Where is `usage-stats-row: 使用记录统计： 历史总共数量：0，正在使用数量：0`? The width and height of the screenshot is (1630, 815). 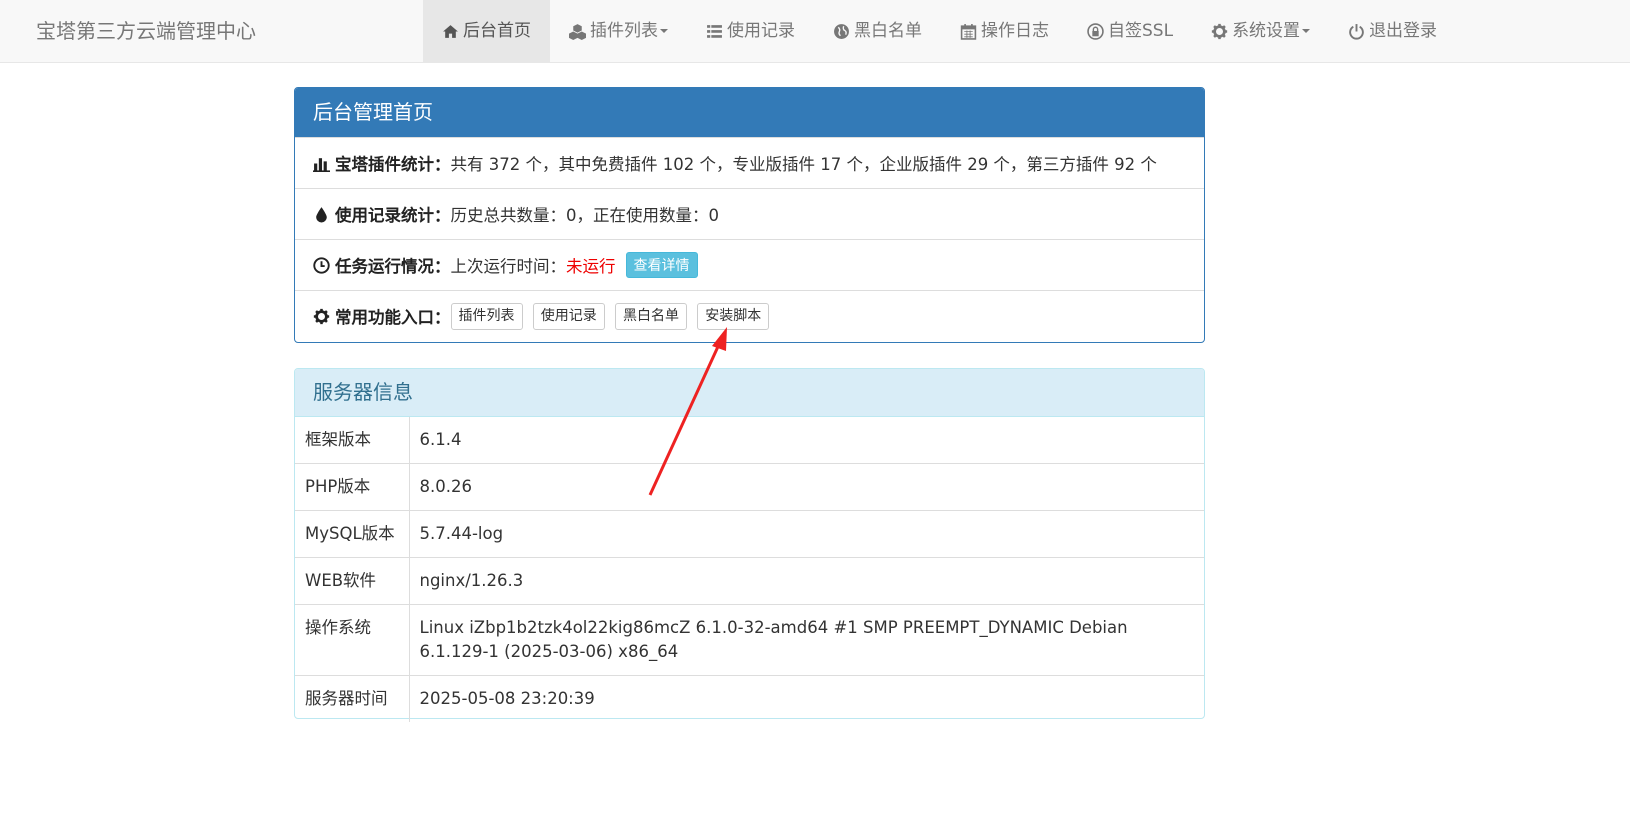
usage-stats-row: 使用记录统计： 历史总共数量：0，正在使用数量：0 is located at coordinates (749, 213).